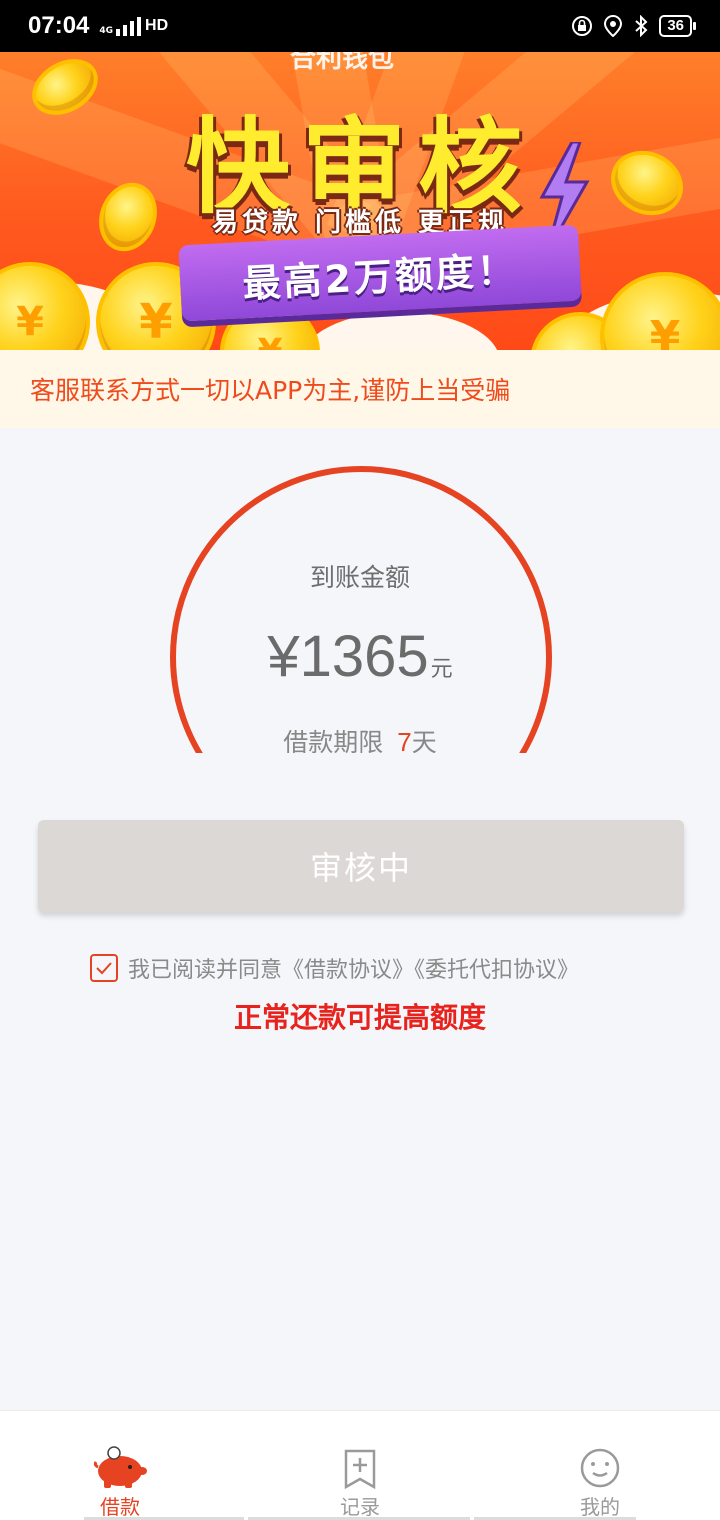  What do you see at coordinates (120, 26) in the screenshot?
I see `signal-icon: 4G` at bounding box center [120, 26].